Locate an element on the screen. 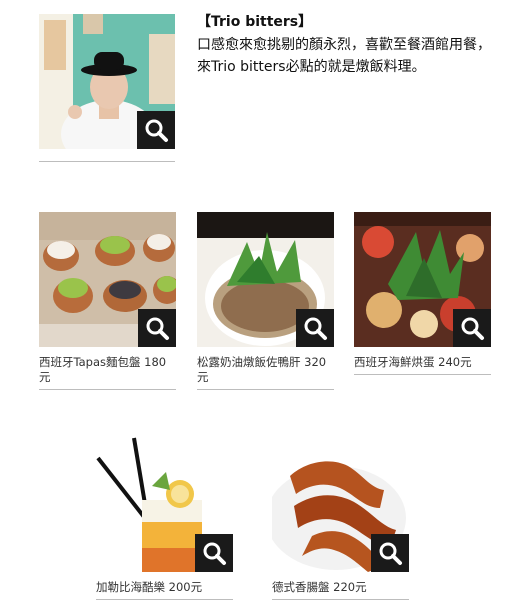  intro-title: 【Trio bitters】 is located at coordinates (255, 22).